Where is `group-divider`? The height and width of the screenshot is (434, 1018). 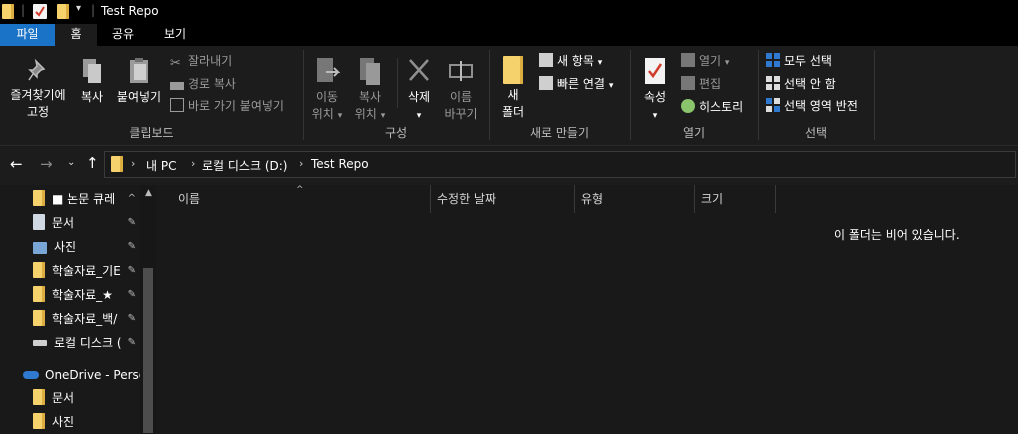
group-divider is located at coordinates (874, 95).